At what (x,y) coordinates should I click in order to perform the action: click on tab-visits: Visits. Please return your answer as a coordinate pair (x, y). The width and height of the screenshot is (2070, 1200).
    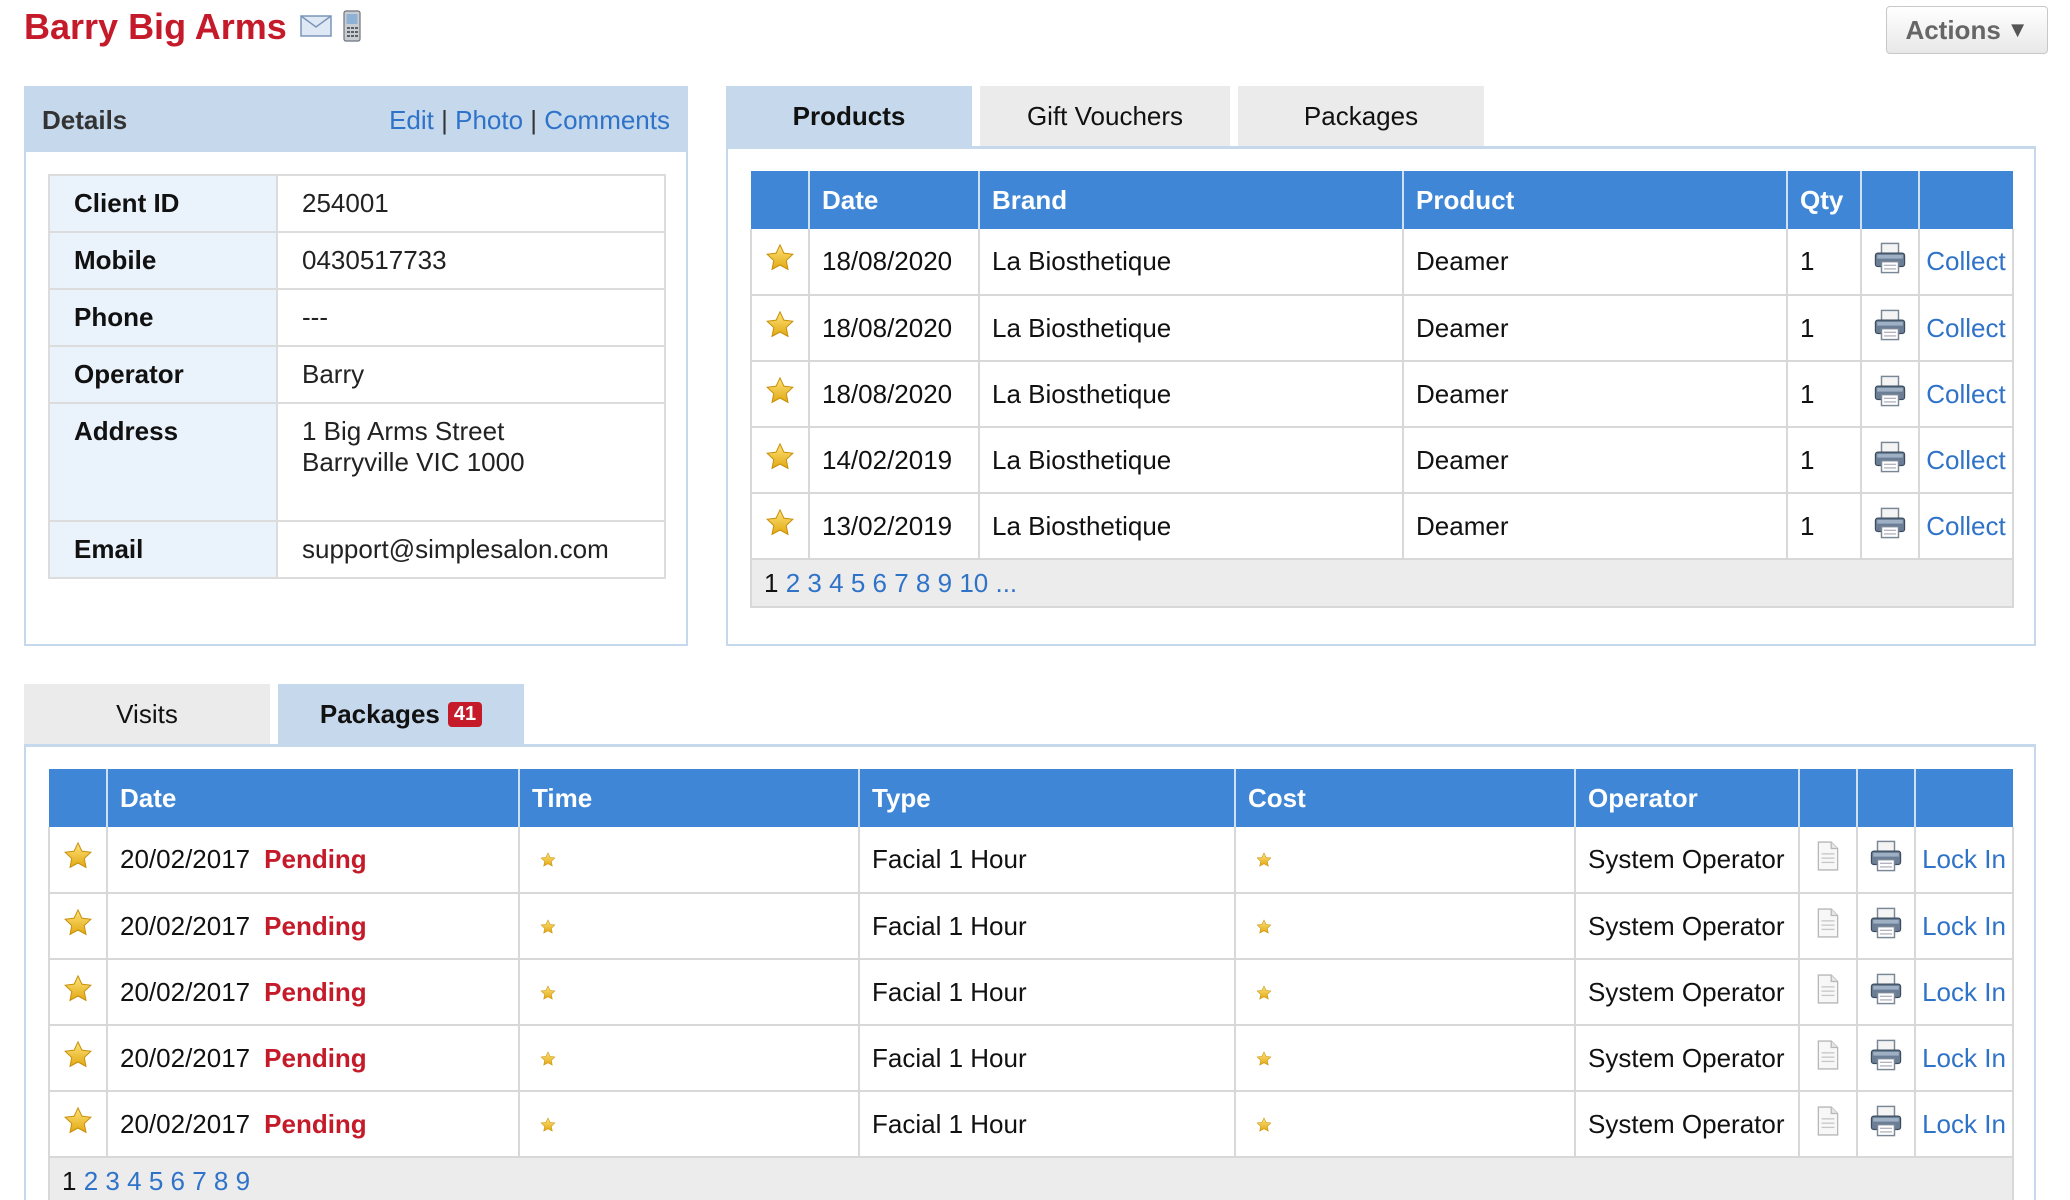
    Looking at the image, I should click on (147, 714).